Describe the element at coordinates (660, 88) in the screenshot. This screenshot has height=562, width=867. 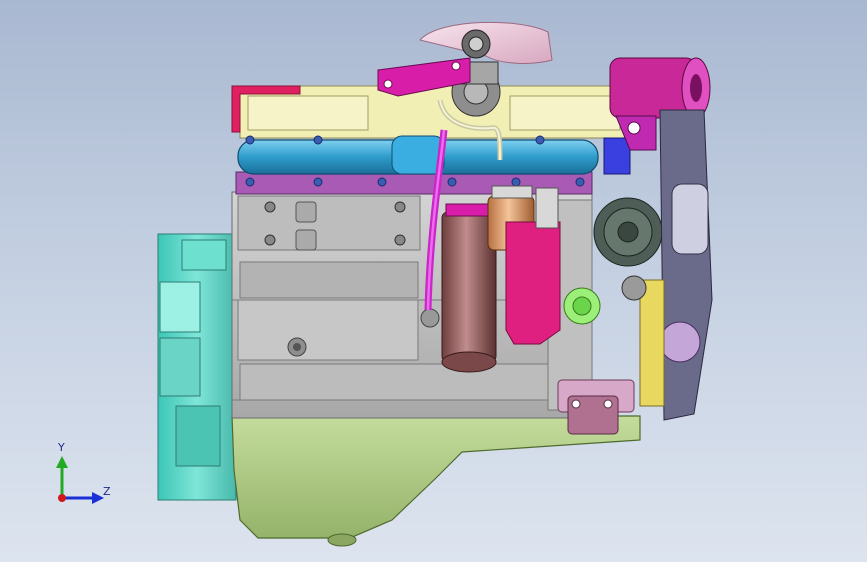
I see `ac-compressor` at that location.